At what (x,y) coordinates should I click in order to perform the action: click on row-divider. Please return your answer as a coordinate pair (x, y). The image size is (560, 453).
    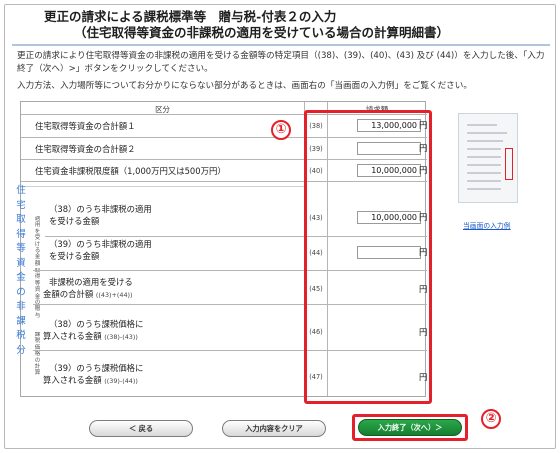
    Looking at the image, I should click on (162, 186).